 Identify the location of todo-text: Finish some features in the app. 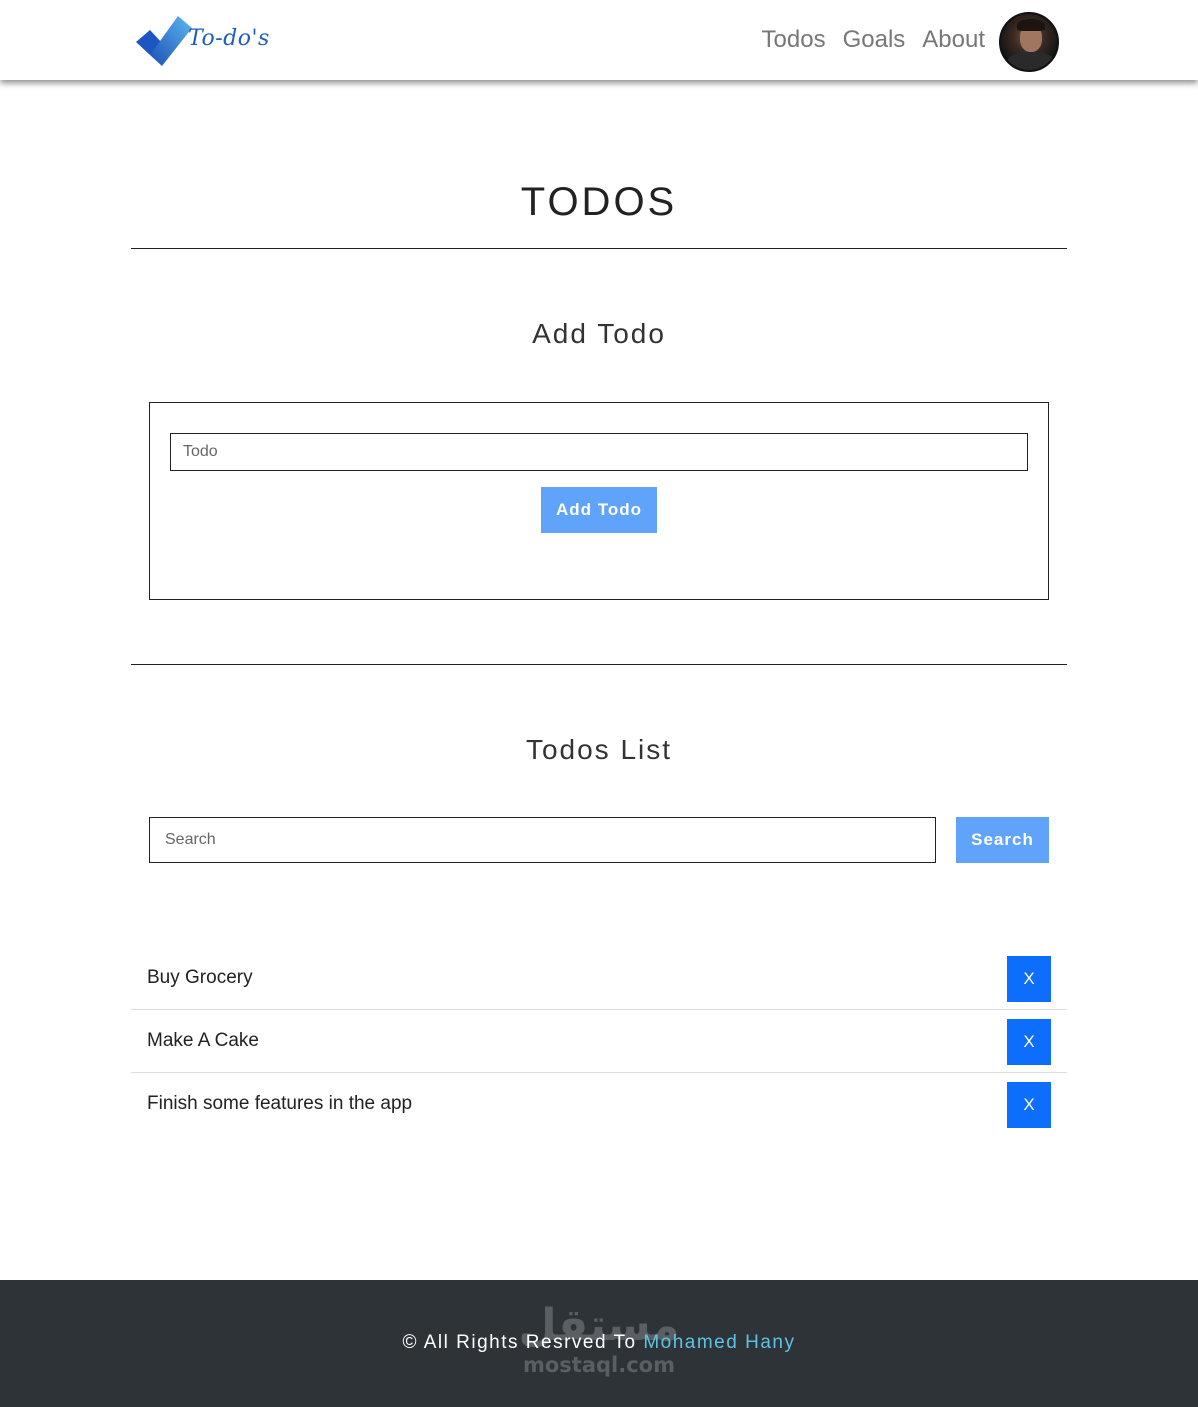
(280, 1103).